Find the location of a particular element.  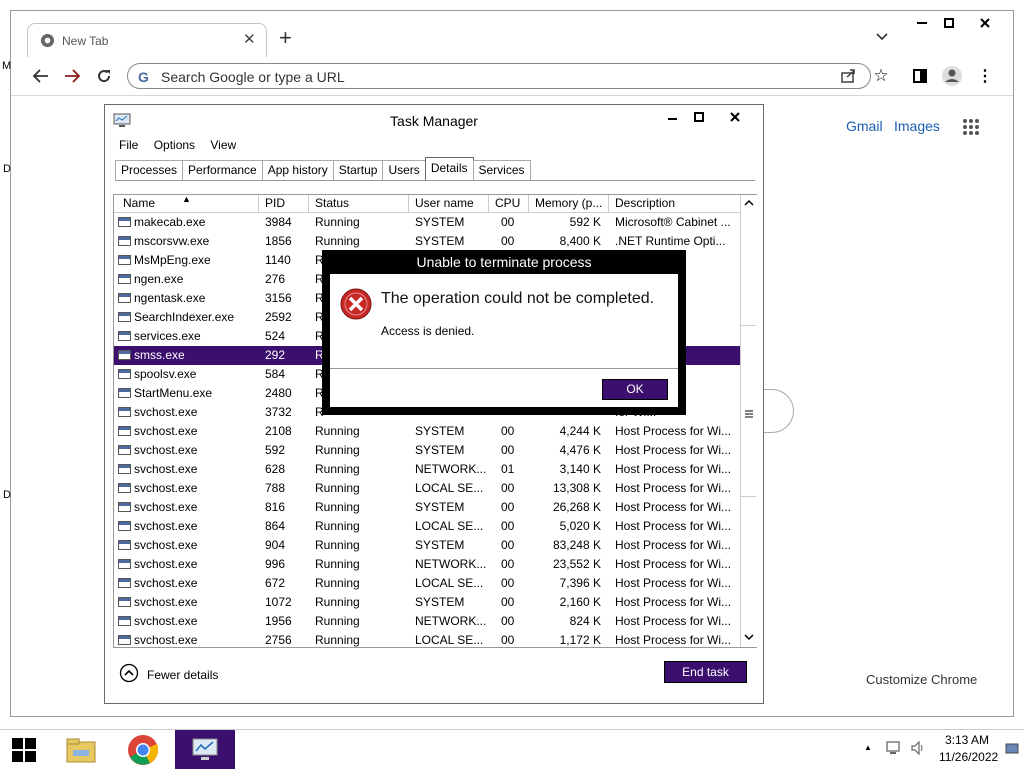

side-panel-icon is located at coordinates (920, 76).